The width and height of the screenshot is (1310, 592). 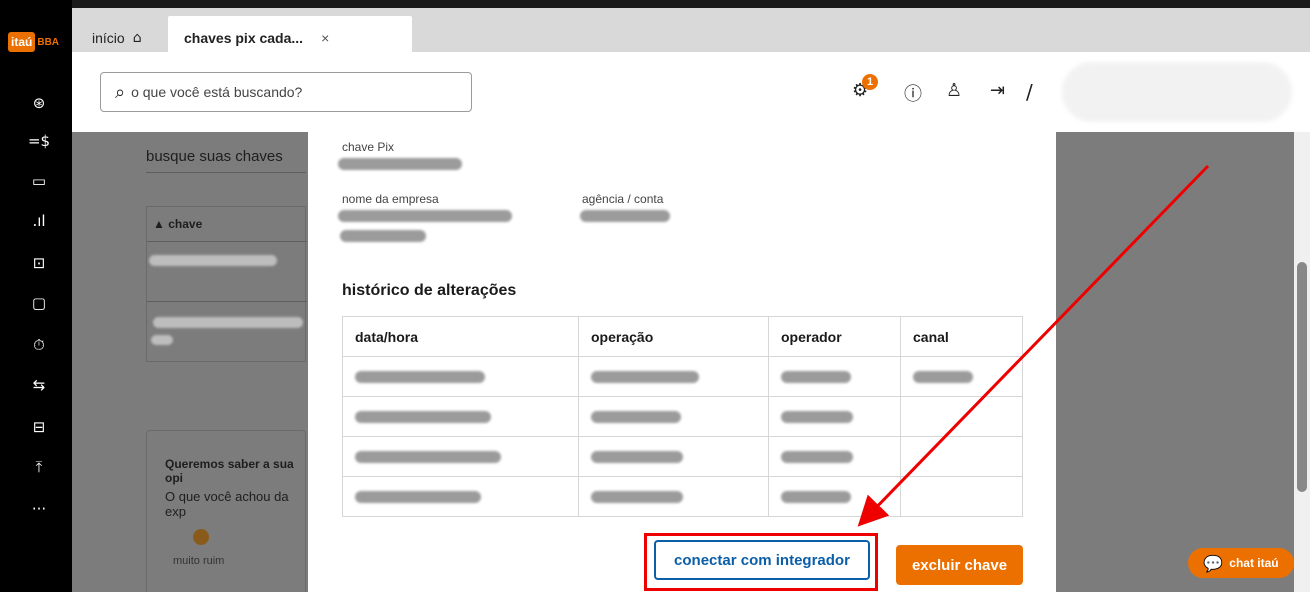 What do you see at coordinates (199, 561) in the screenshot?
I see `rating-label: muito ruim` at bounding box center [199, 561].